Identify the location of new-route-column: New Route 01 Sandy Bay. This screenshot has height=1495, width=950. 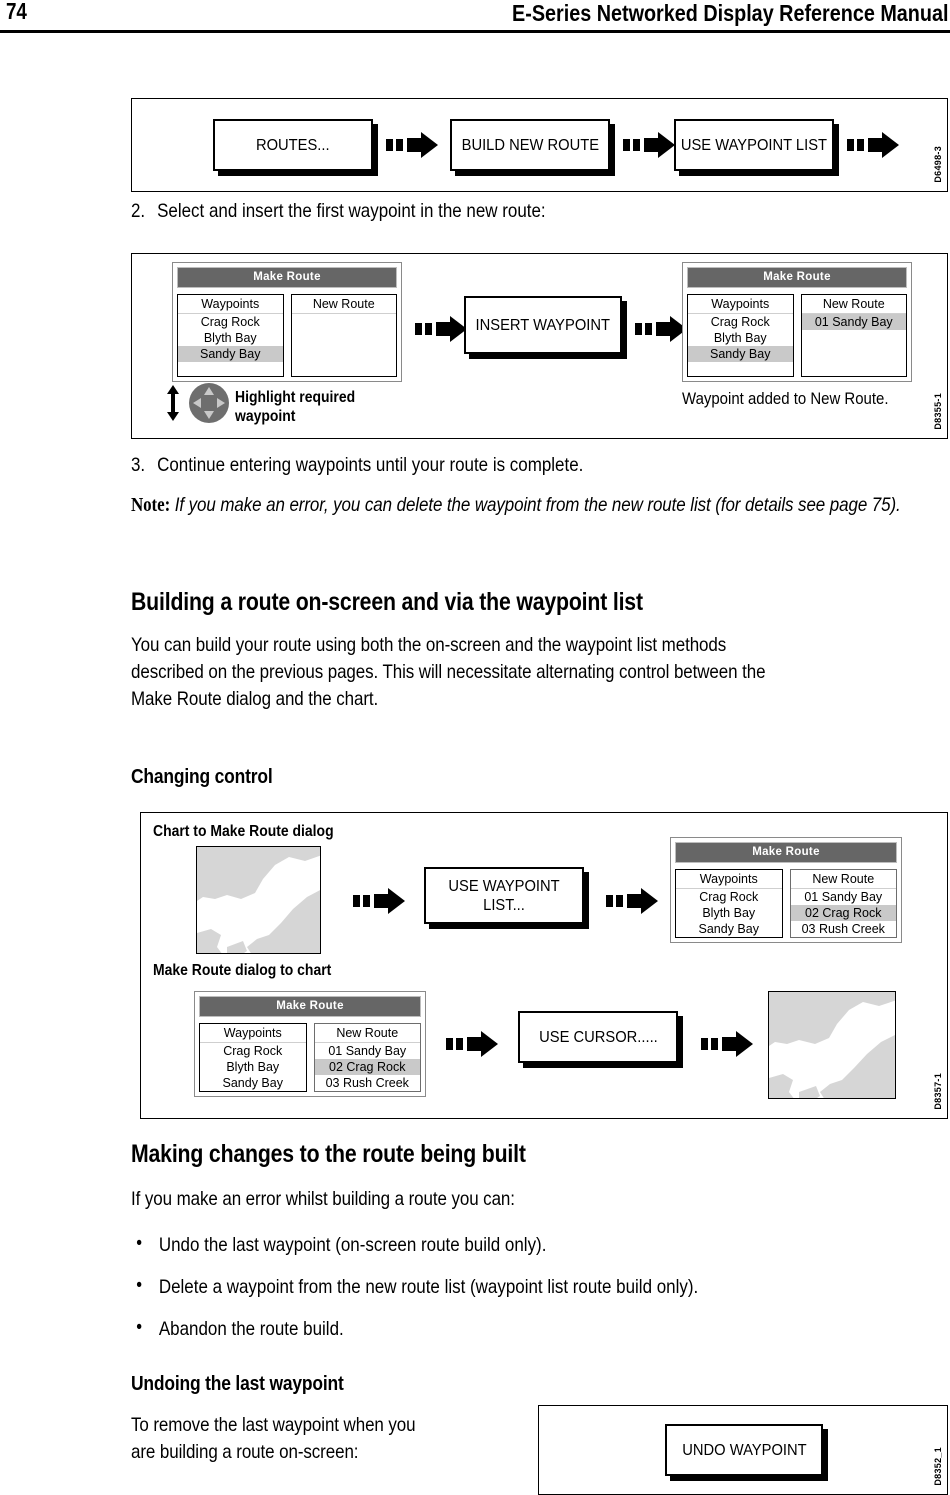
(853, 335).